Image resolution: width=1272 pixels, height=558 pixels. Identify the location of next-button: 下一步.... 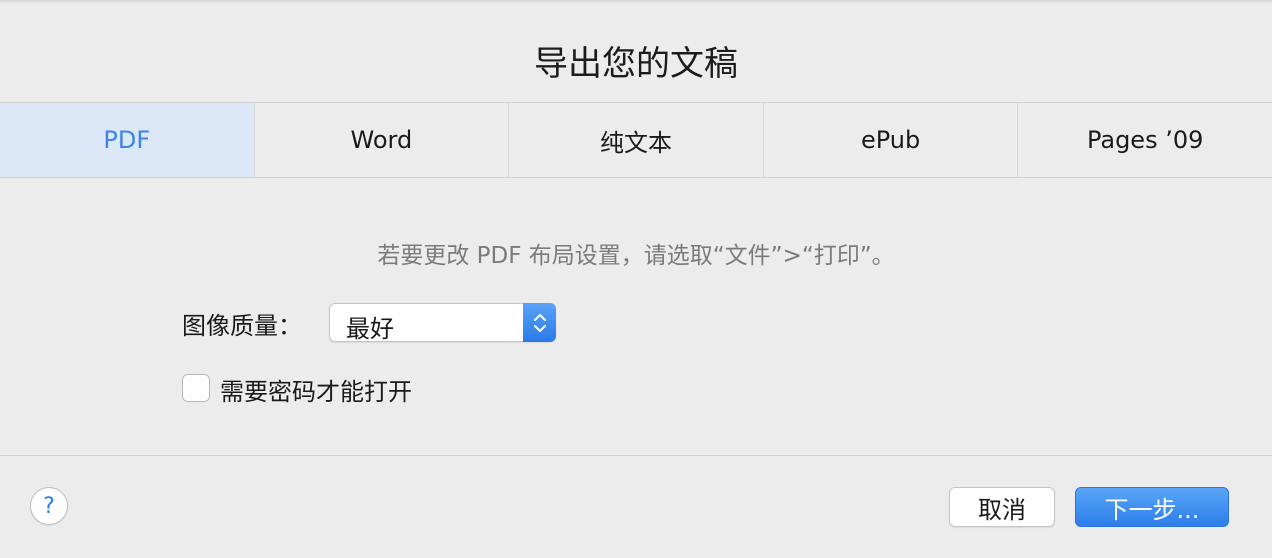
(1152, 507).